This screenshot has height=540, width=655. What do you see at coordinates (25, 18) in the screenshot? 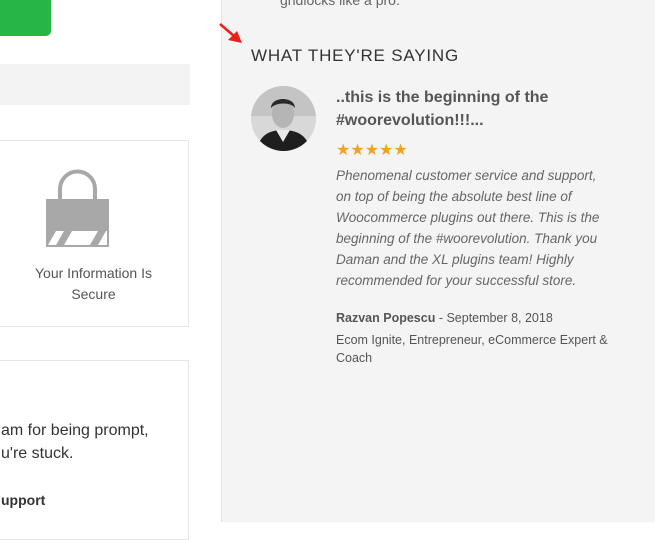
I see `green-cta-button` at bounding box center [25, 18].